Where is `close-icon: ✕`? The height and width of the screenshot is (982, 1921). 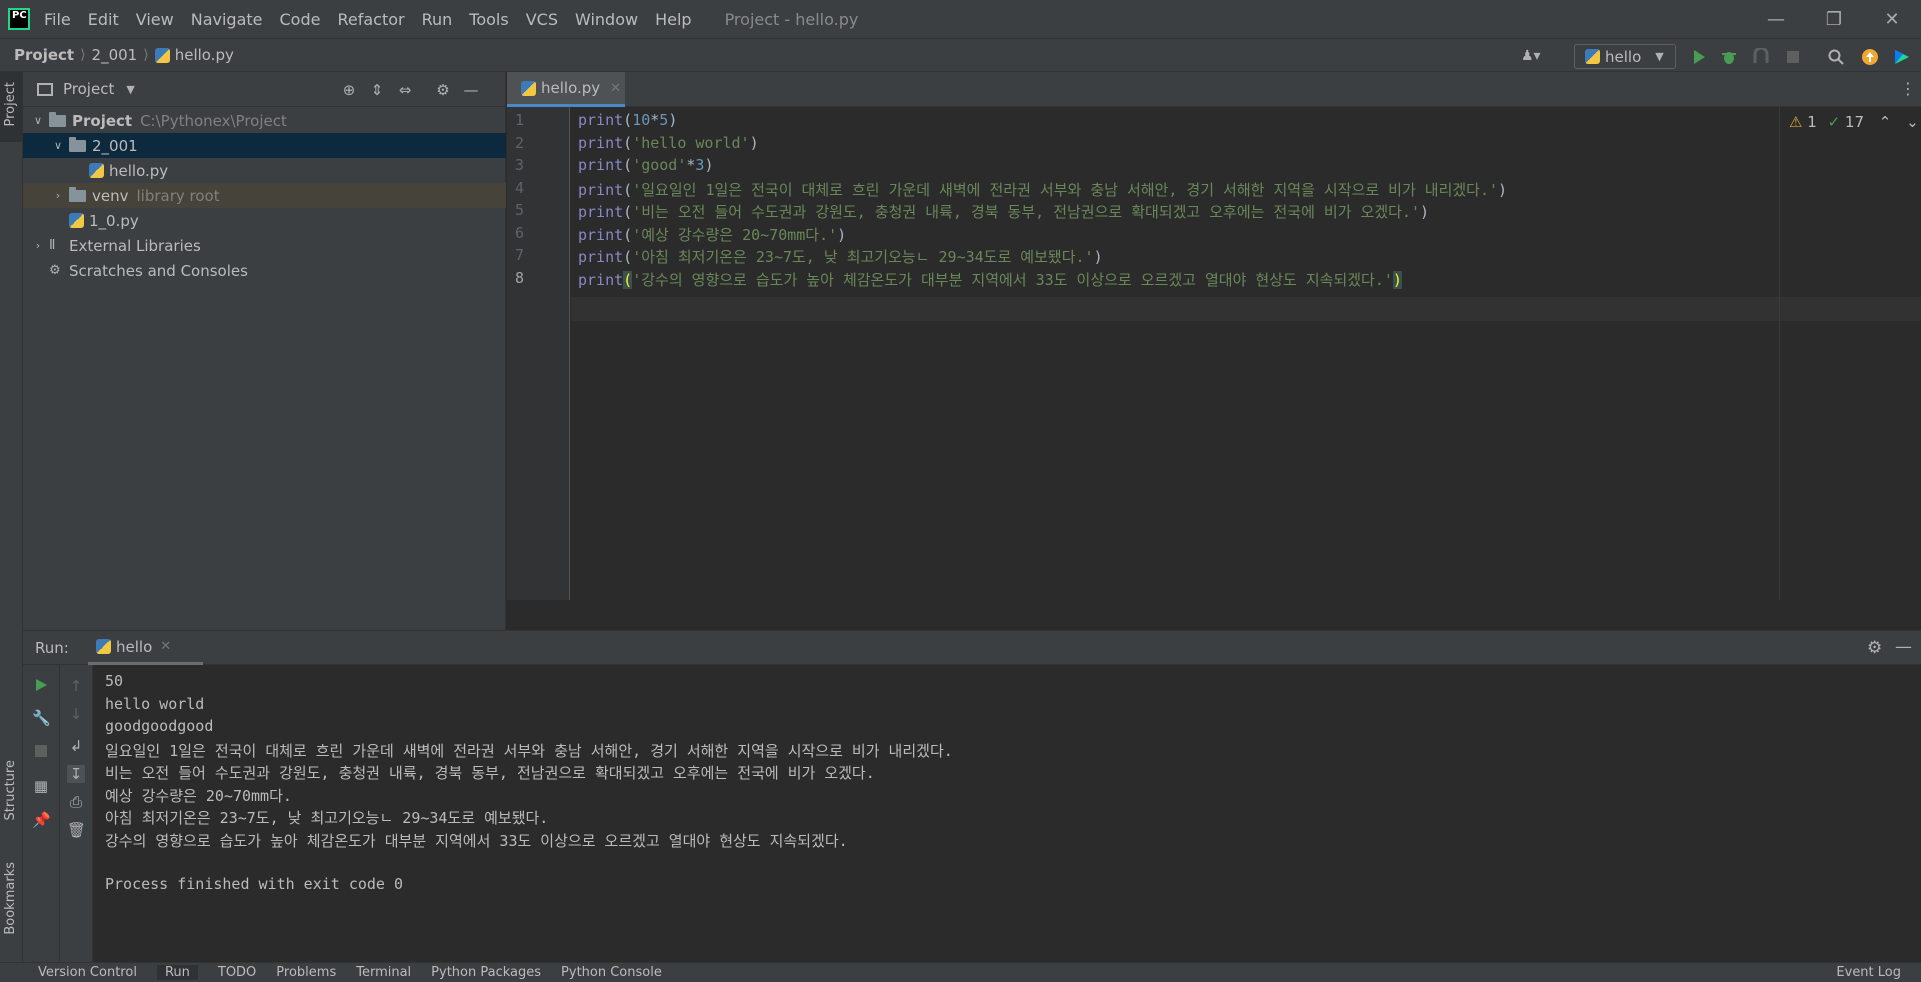 close-icon: ✕ is located at coordinates (1892, 19).